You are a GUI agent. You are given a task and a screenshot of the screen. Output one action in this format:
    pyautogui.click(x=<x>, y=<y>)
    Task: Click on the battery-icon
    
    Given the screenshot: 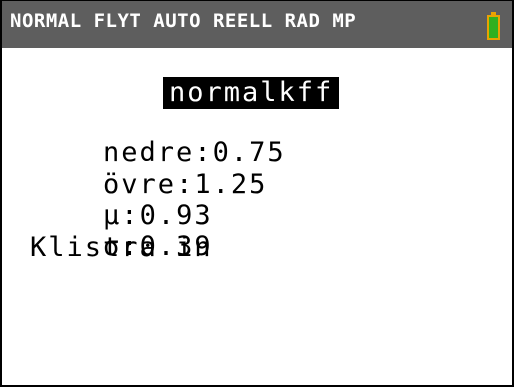 What is the action you would take?
    pyautogui.click(x=493, y=26)
    